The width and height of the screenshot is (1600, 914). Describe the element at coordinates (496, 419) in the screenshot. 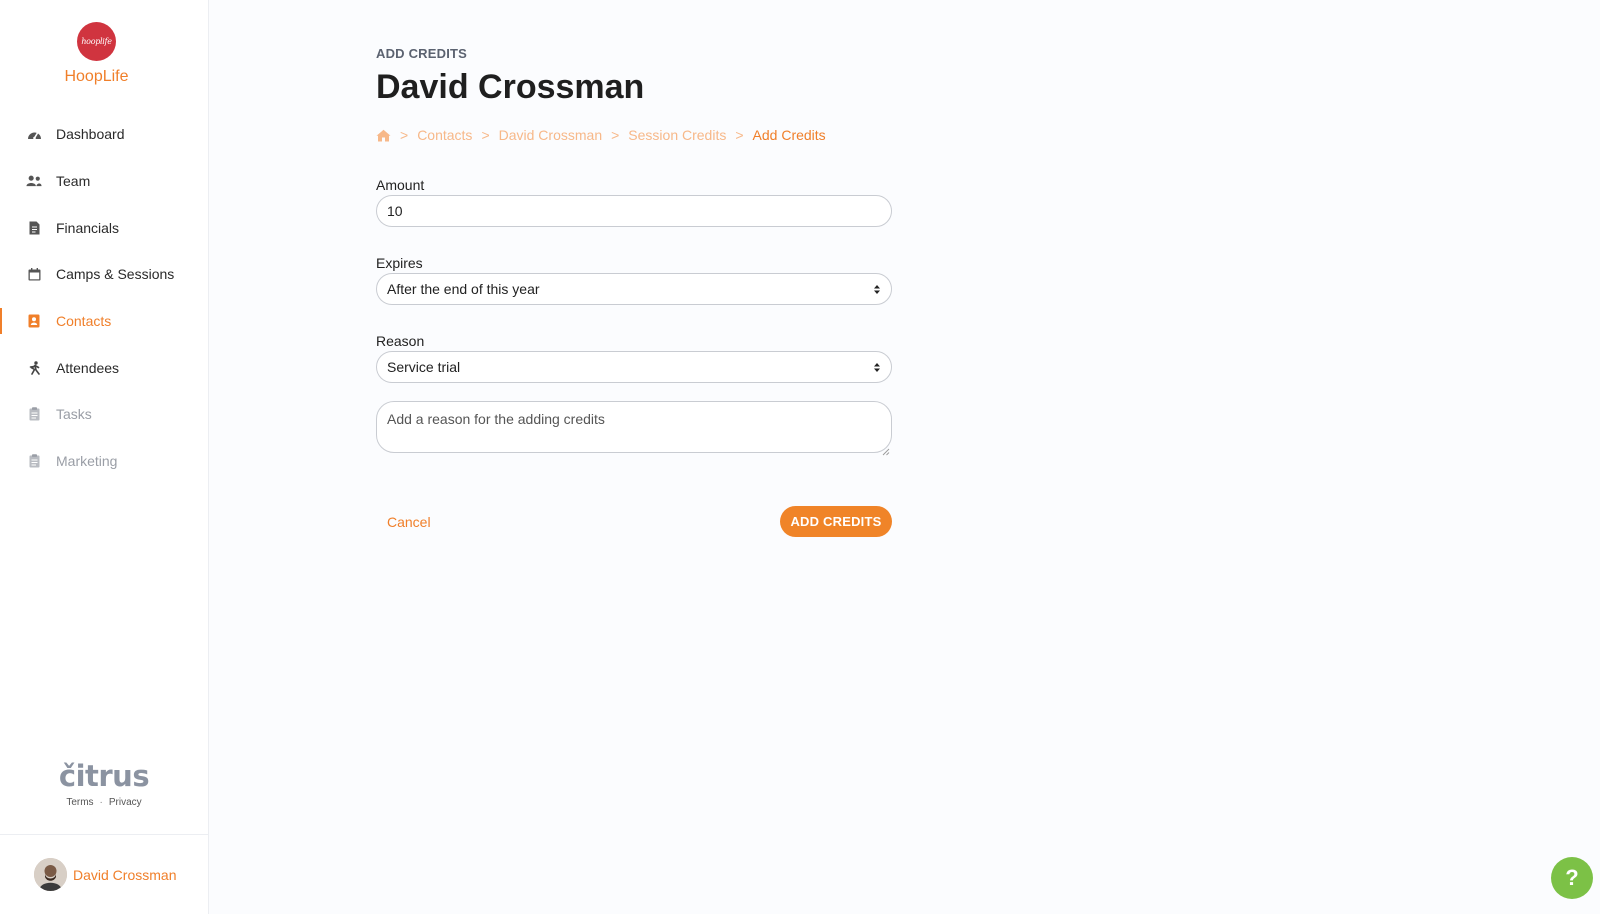

I see `reason-placeholder: Add a reason for the adding credits` at that location.